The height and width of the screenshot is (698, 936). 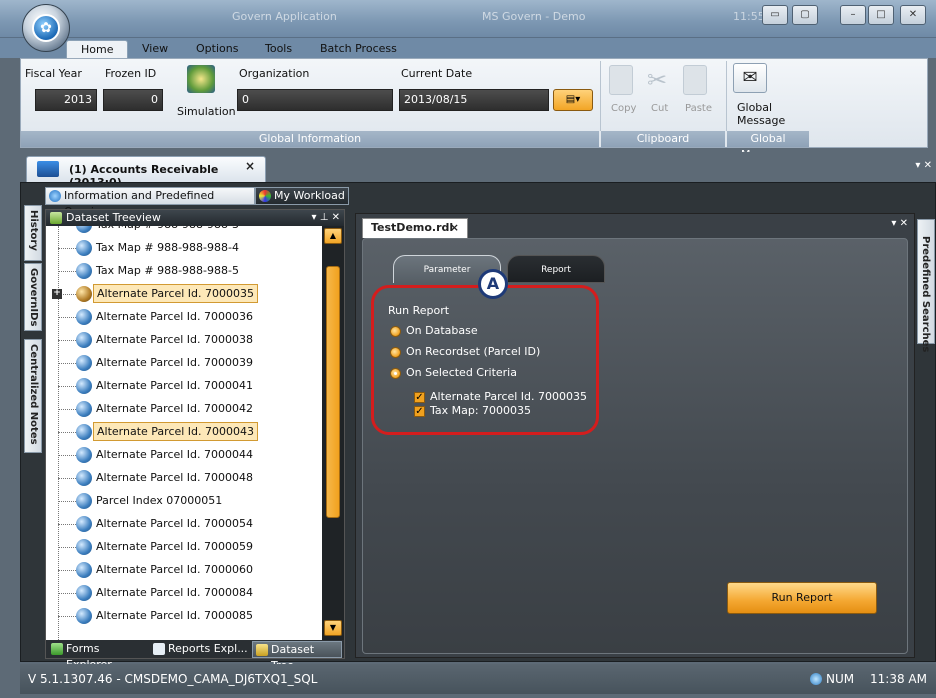 What do you see at coordinates (155, 49) in the screenshot?
I see `tab-view: View` at bounding box center [155, 49].